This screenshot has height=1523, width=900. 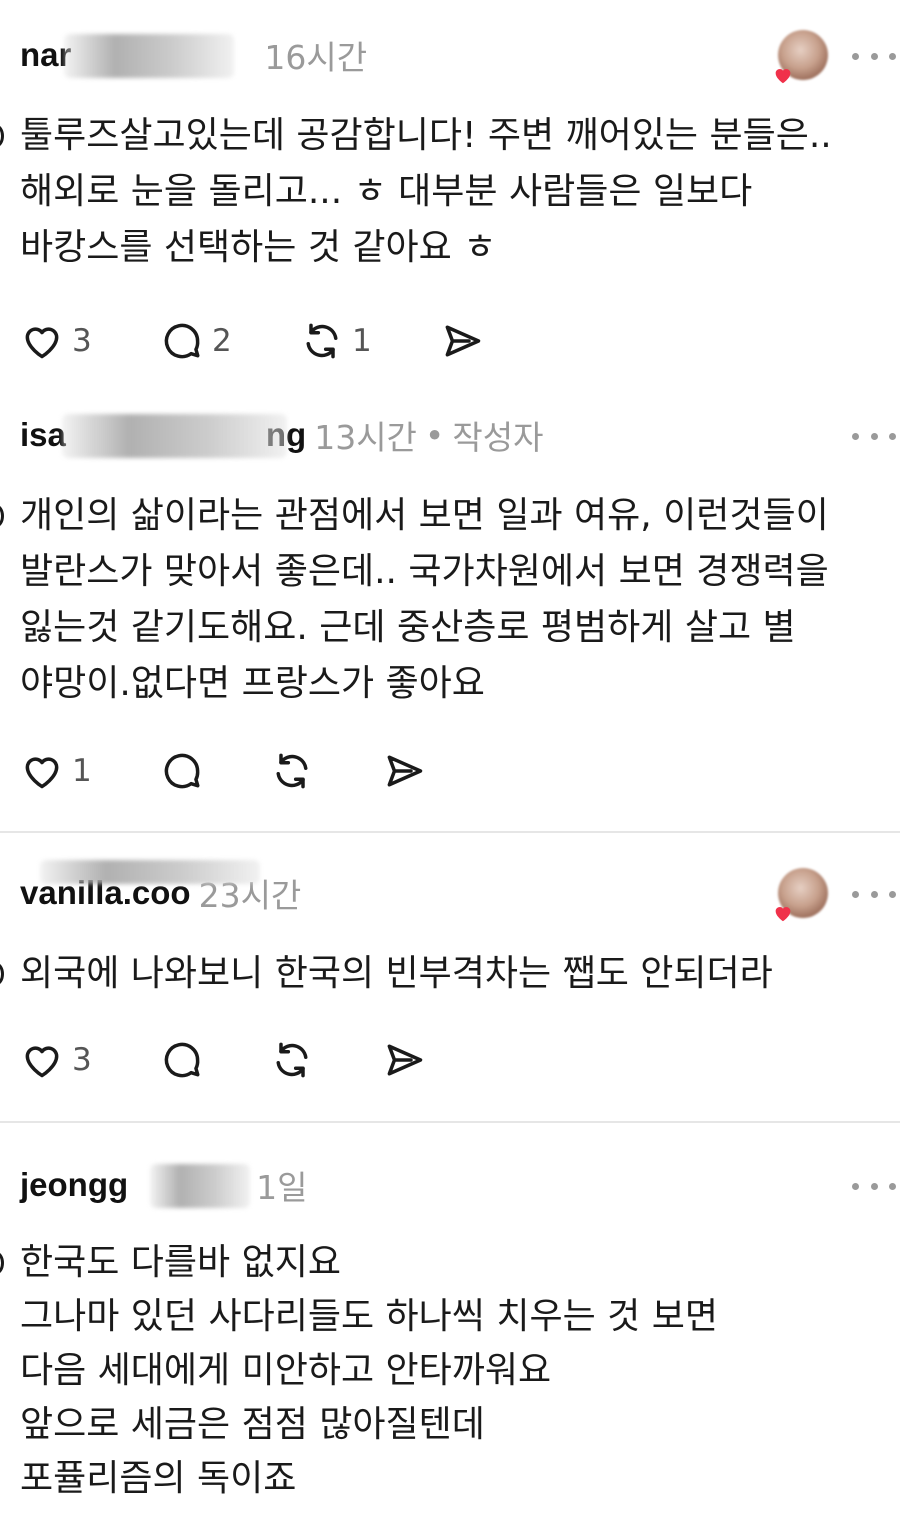 What do you see at coordinates (258, 247) in the screenshot?
I see `body-line: 바캉스를 선택하는 것 같아요 ㅎ` at bounding box center [258, 247].